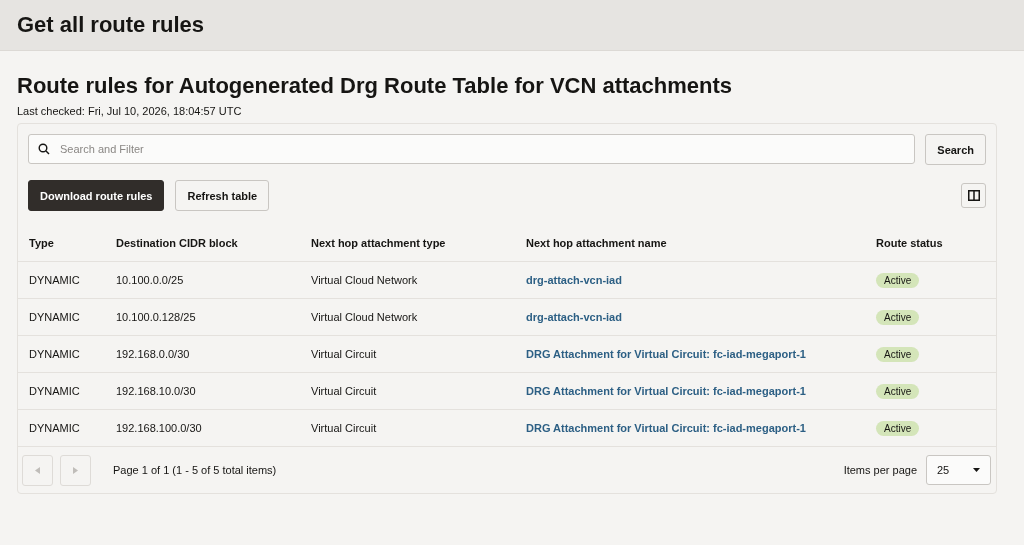 This screenshot has height=545, width=1024. What do you see at coordinates (96, 195) in the screenshot?
I see `download-button: Download route rules` at bounding box center [96, 195].